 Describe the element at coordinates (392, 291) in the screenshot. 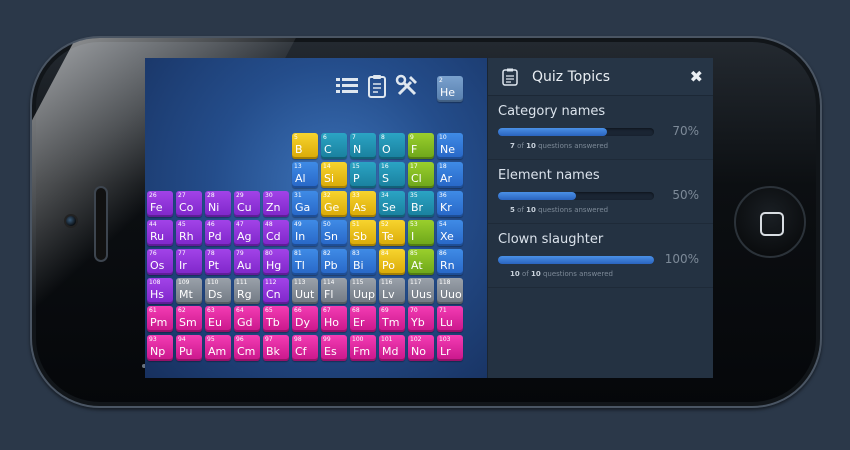

I see `element-tile: 116 Lv` at that location.